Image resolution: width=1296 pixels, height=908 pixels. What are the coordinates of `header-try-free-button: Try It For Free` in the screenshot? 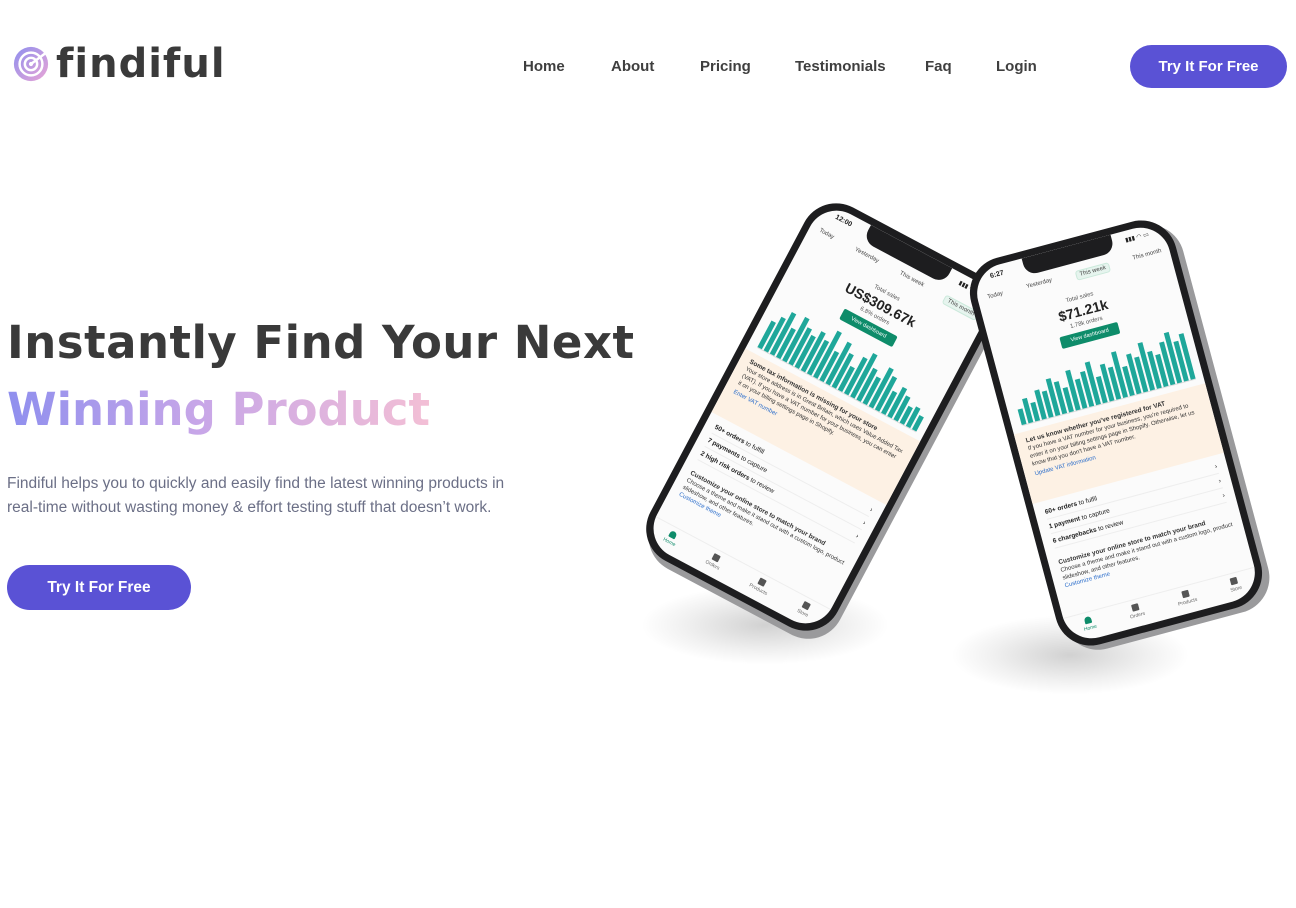 It's located at (1208, 66).